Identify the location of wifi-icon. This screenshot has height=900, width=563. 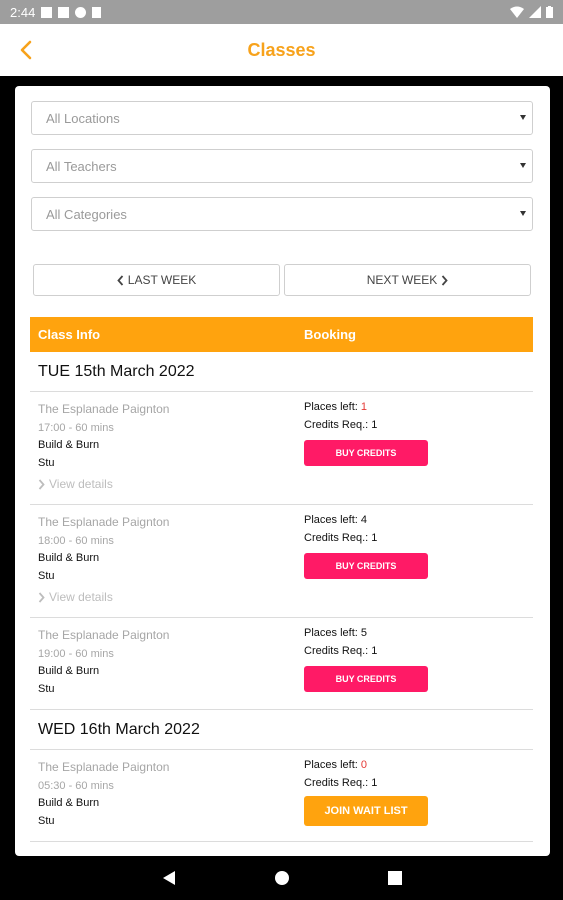
(517, 12).